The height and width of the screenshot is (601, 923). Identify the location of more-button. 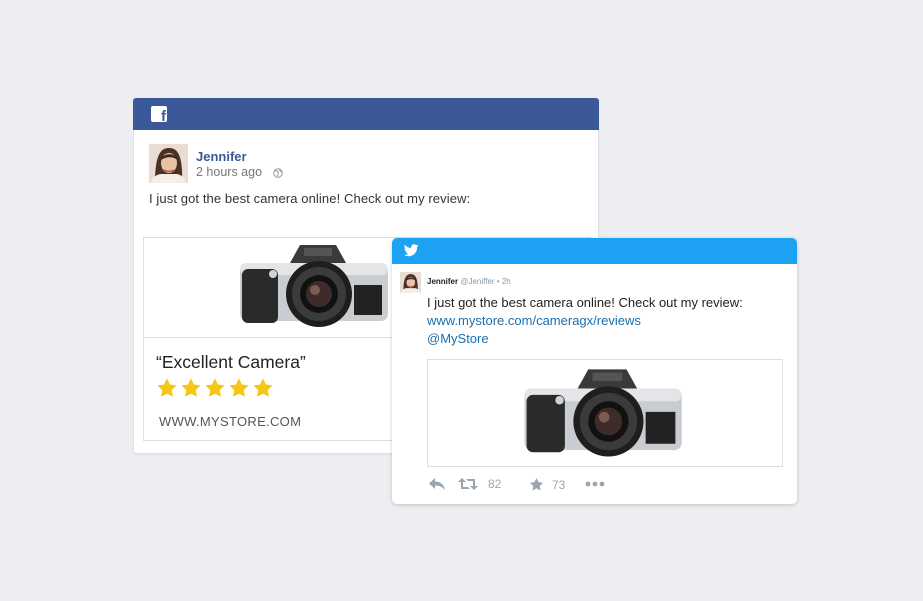
(595, 484).